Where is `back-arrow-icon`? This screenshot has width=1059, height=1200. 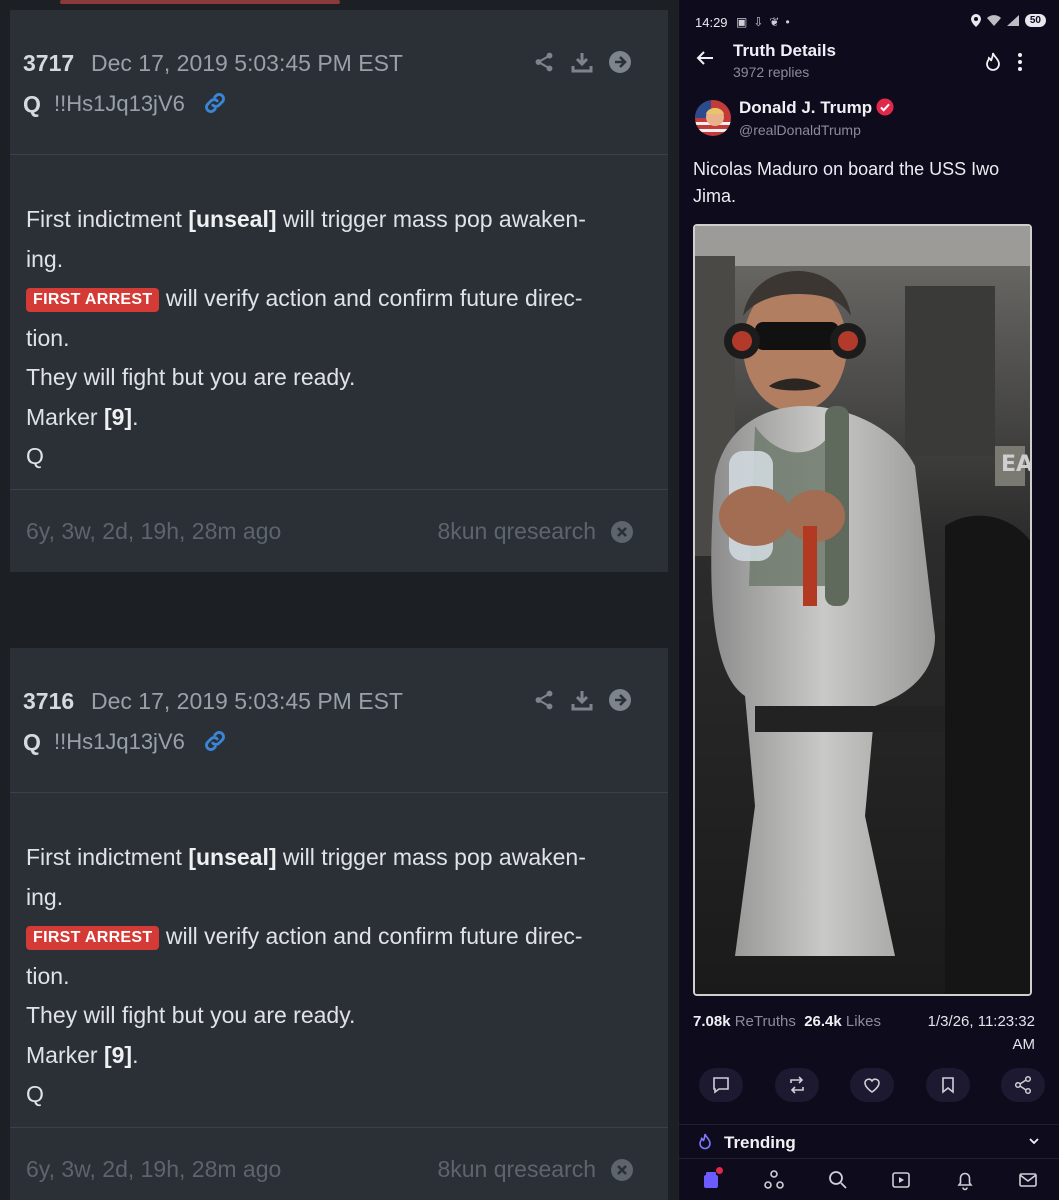 back-arrow-icon is located at coordinates (705, 58).